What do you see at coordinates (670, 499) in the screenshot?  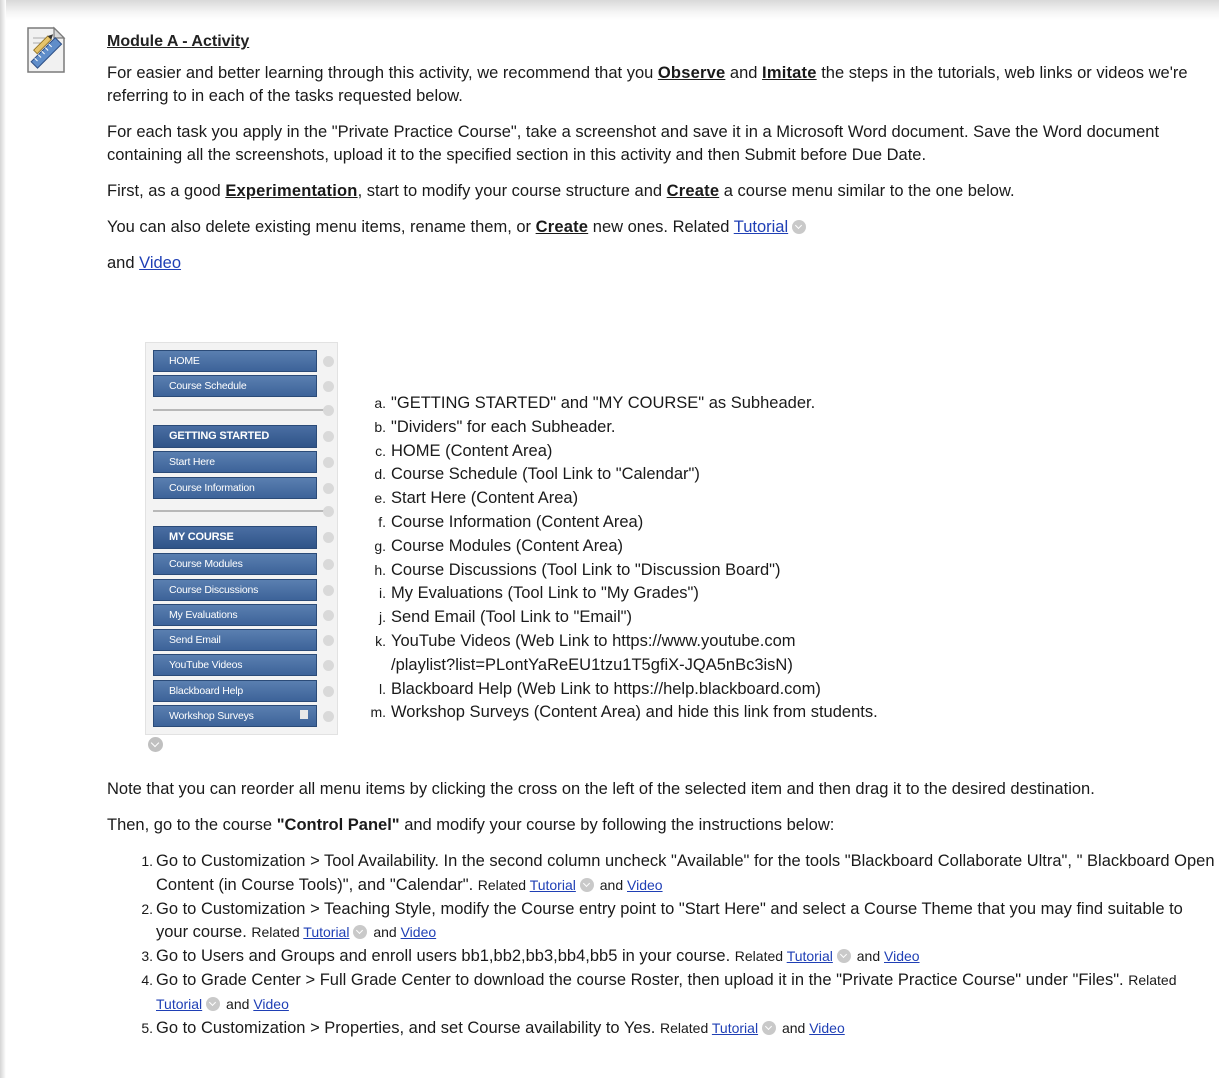 I see `list-item: e. Start Here (Content Area)` at bounding box center [670, 499].